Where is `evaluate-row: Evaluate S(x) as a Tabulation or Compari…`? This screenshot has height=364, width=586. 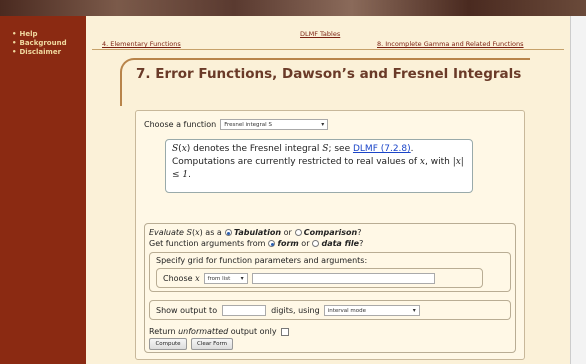
evaluate-row: Evaluate S(x) as a Tabulation or Compari… is located at coordinates (255, 232).